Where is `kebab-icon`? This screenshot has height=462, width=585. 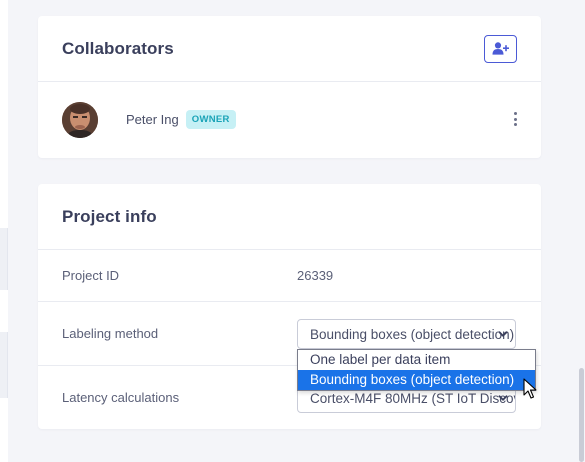
kebab-icon is located at coordinates (515, 119).